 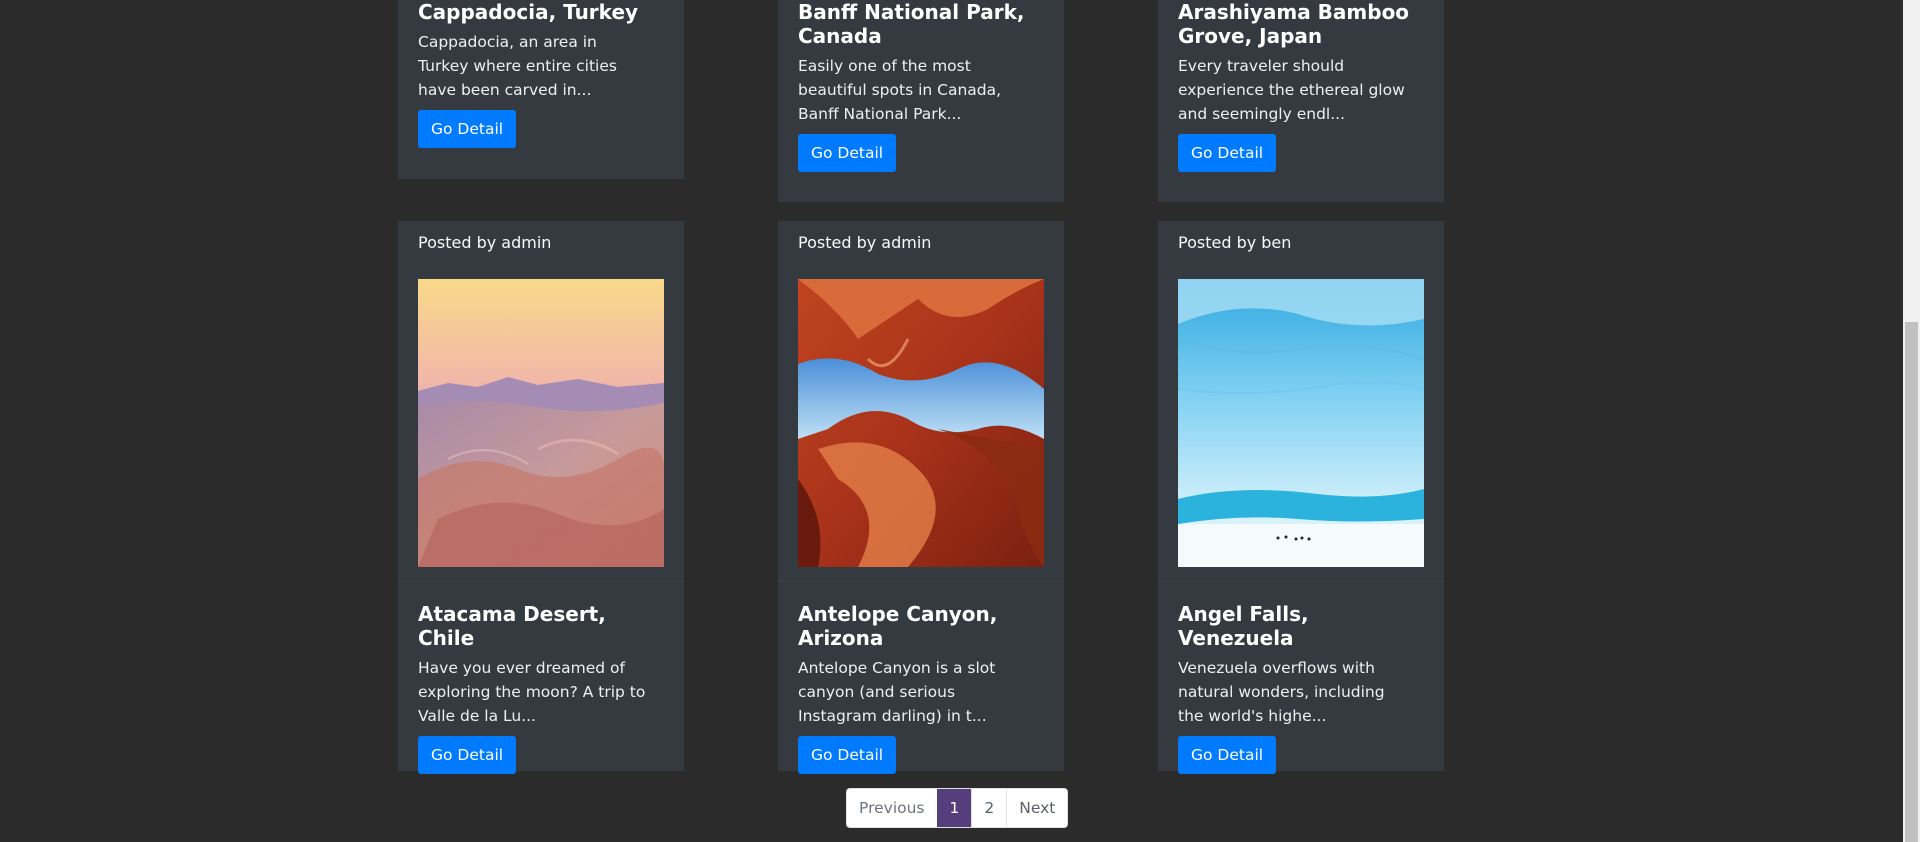 I want to click on posted-by-label: Posted by ben, so click(x=1235, y=242).